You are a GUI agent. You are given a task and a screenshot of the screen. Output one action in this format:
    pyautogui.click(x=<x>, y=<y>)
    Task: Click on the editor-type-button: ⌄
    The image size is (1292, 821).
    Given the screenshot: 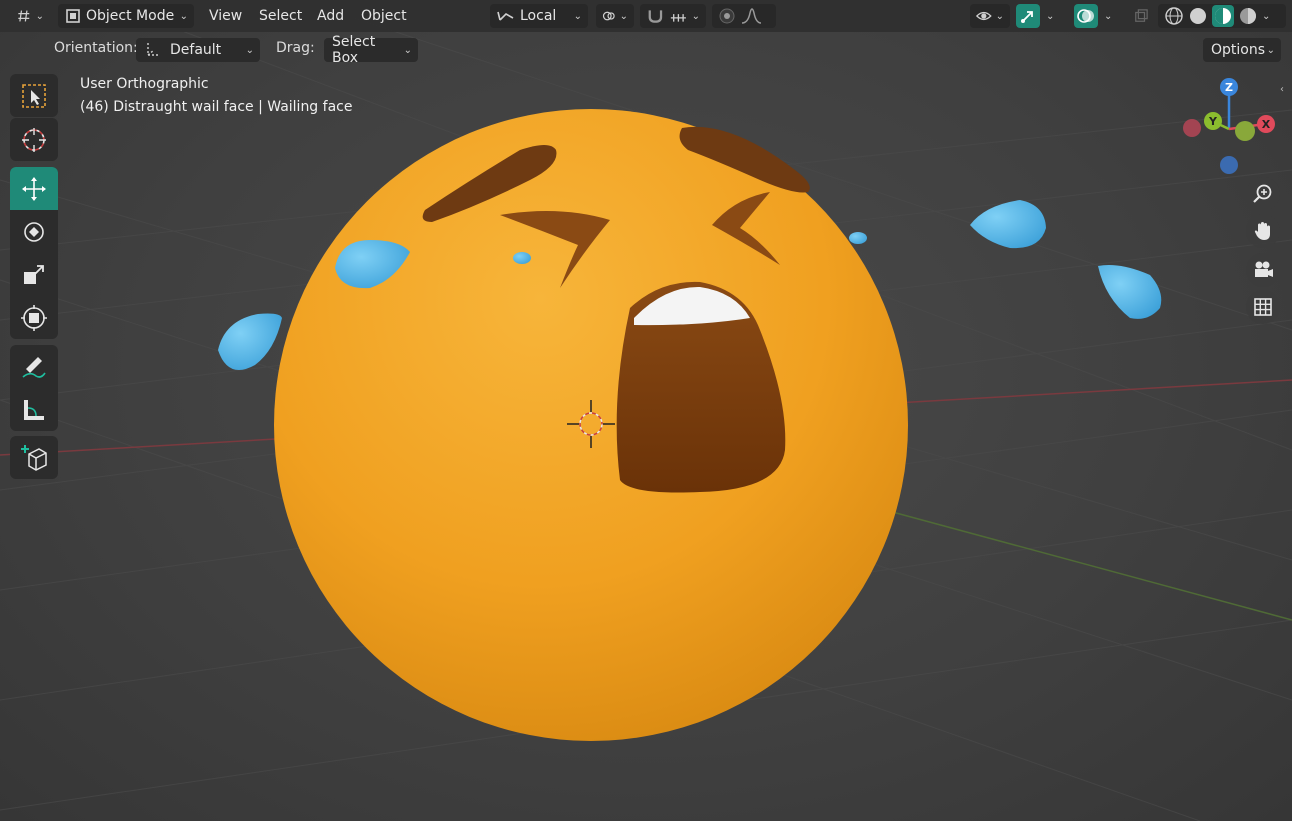 What is the action you would take?
    pyautogui.click(x=30, y=16)
    